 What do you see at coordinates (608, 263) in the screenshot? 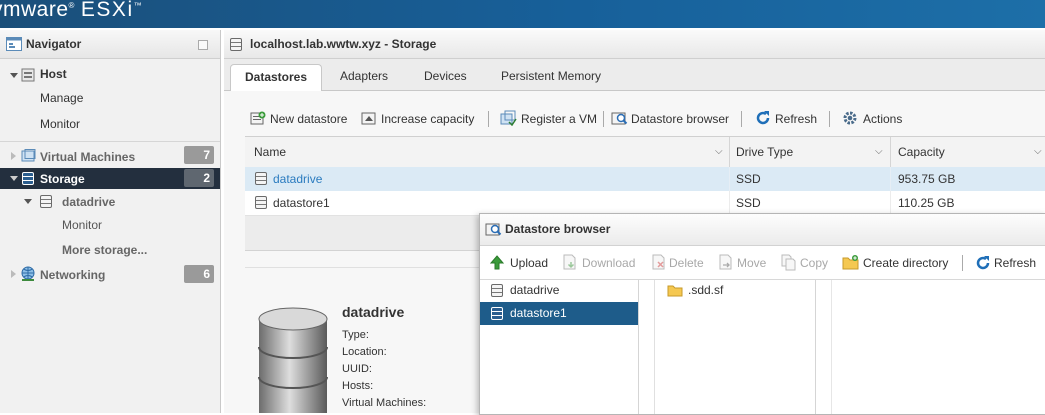
I see `download-button: Download` at bounding box center [608, 263].